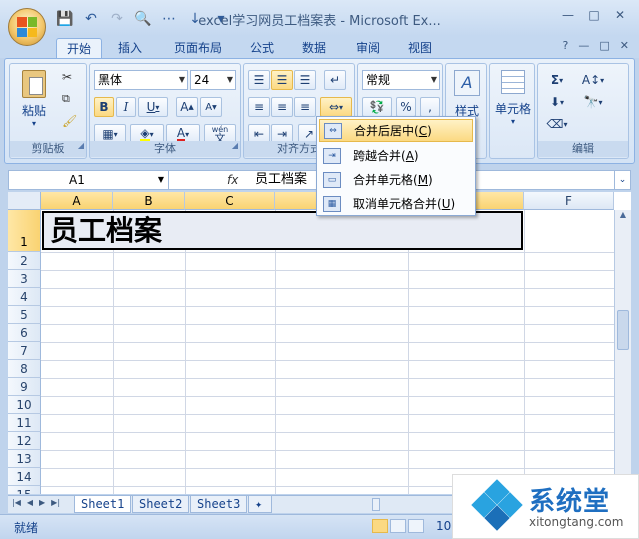 The width and height of the screenshot is (639, 539). I want to click on font-name-combo: 黑体 ▼, so click(141, 80).